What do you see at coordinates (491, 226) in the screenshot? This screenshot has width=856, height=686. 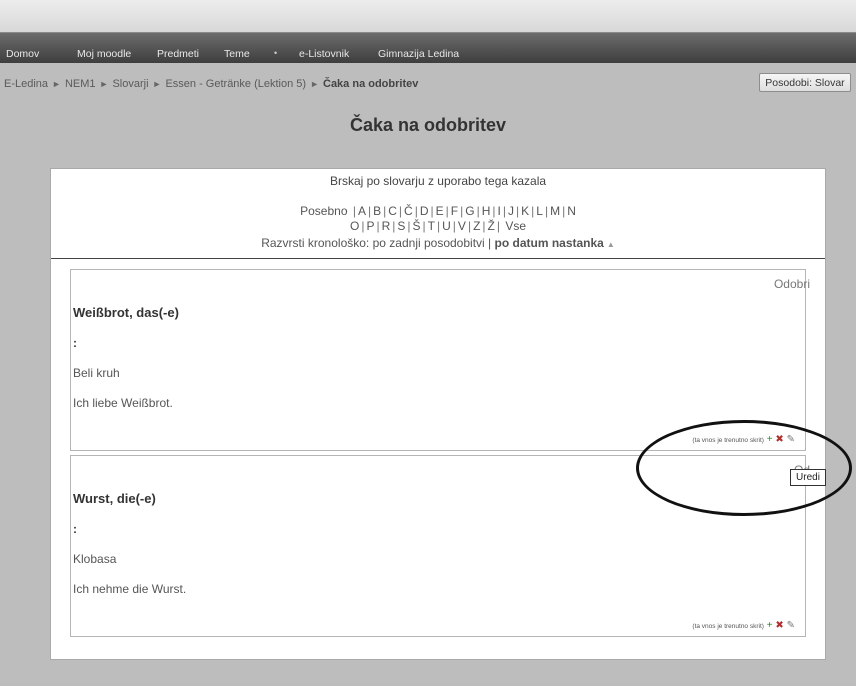 I see `index-letter: Ž` at bounding box center [491, 226].